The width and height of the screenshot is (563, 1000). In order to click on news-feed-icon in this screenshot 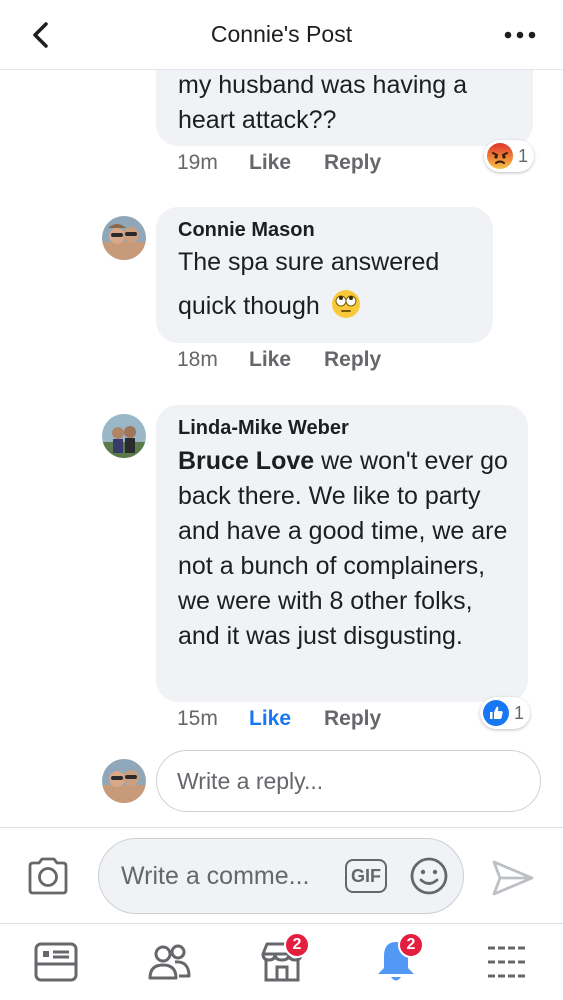, I will do `click(56, 962)`.